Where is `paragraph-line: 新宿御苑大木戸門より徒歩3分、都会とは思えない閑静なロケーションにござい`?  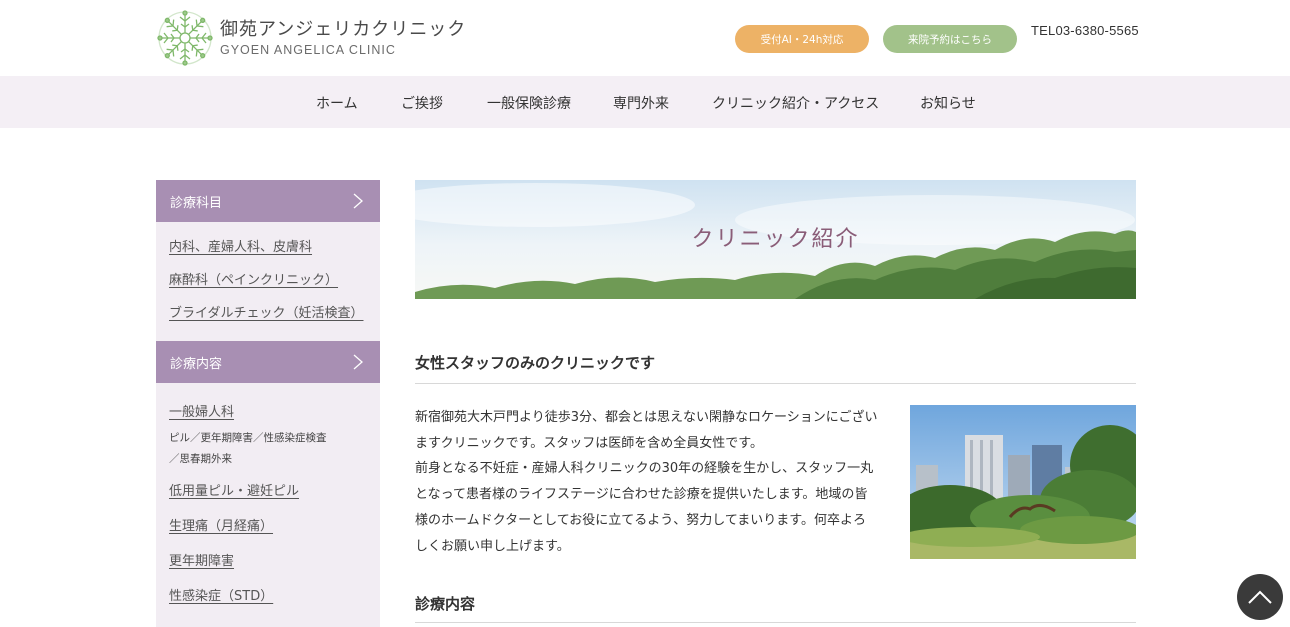 paragraph-line: 新宿御苑大木戸門より徒歩3分、都会とは思えない閑静なロケーションにござい is located at coordinates (646, 417).